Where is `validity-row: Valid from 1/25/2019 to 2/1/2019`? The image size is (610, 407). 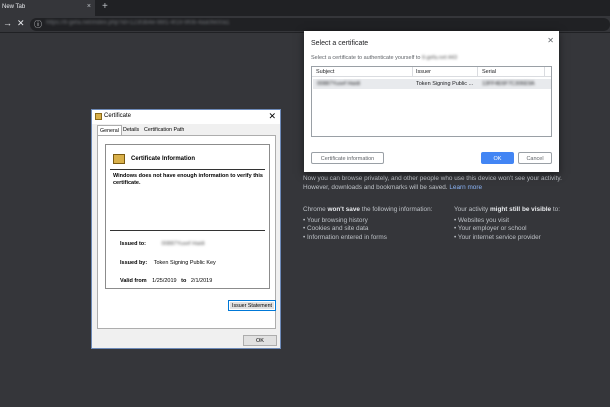 validity-row: Valid from 1/25/2019 to 2/1/2019 is located at coordinates (166, 281).